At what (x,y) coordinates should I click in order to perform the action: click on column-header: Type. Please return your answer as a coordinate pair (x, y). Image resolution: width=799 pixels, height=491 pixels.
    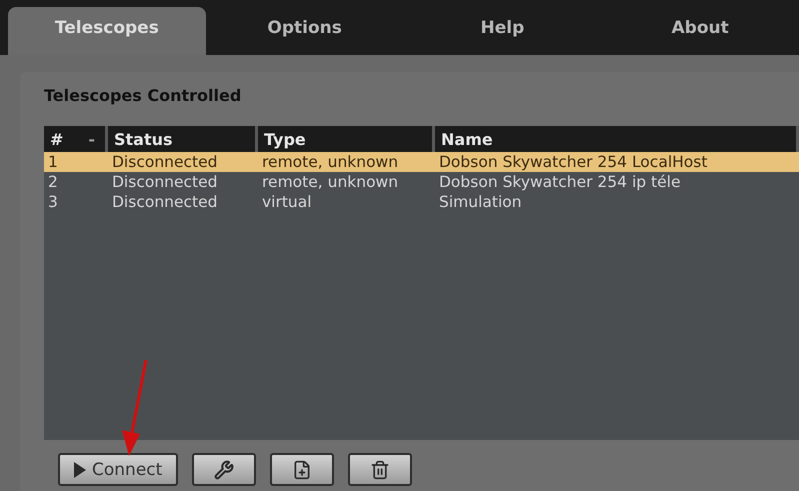
    Looking at the image, I should click on (285, 139).